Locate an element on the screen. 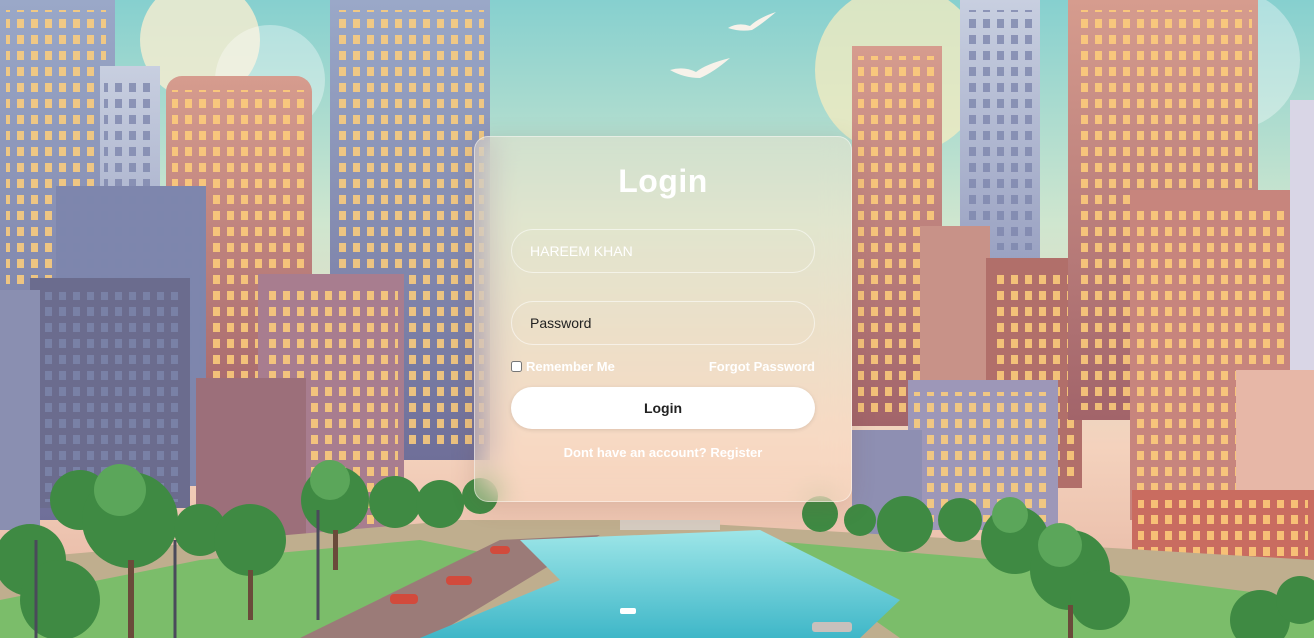 This screenshot has height=638, width=1314. forgot-password-link: Forgot Password is located at coordinates (762, 366).